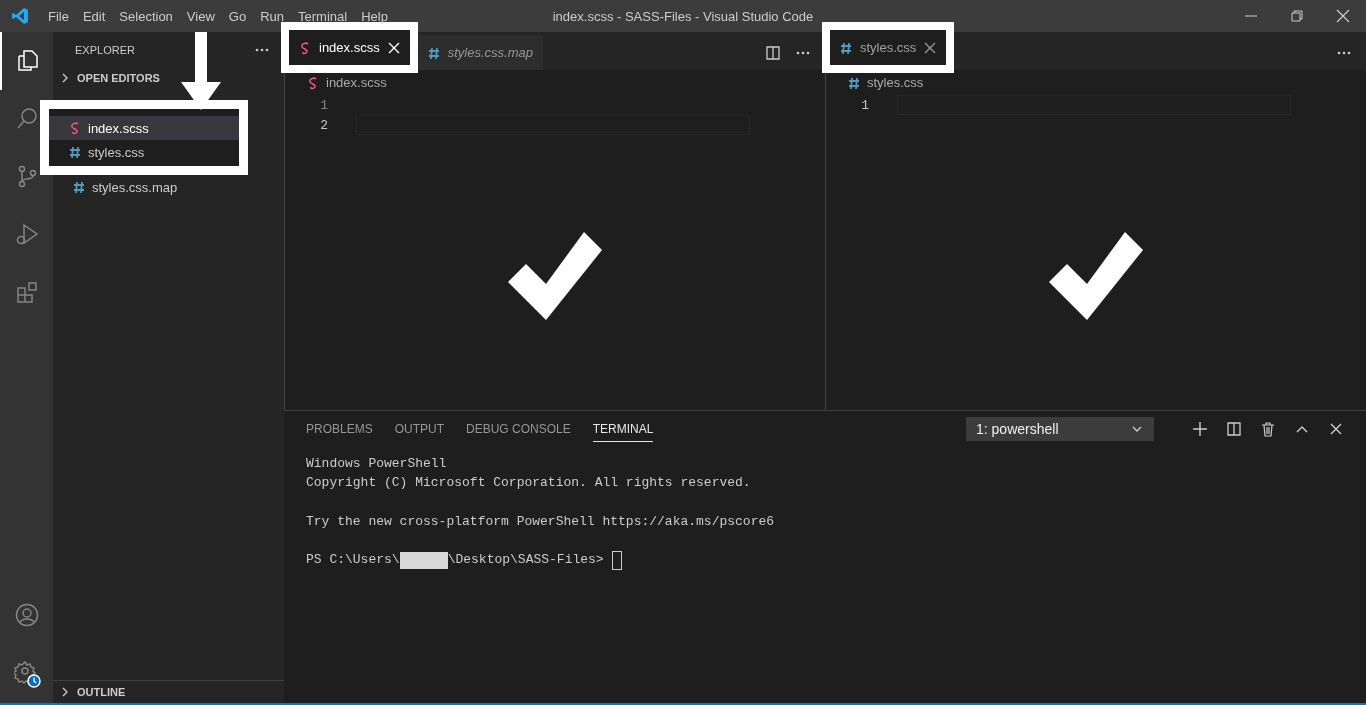  I want to click on terminal-prompt: PS C:\Users\, so click(353, 560).